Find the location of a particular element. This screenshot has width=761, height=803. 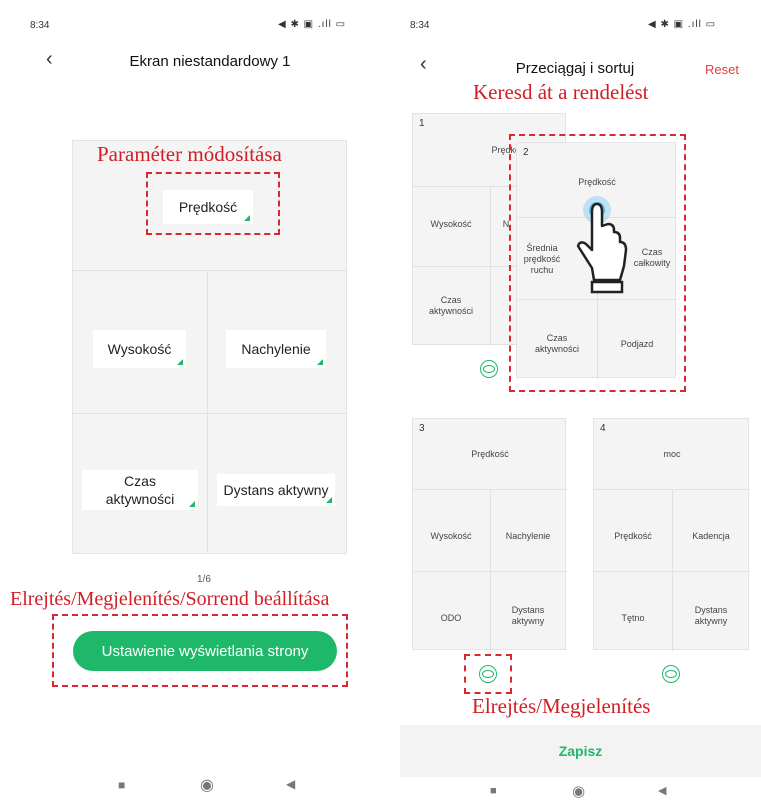

card-cell: Czas całkowity is located at coordinates (652, 257).